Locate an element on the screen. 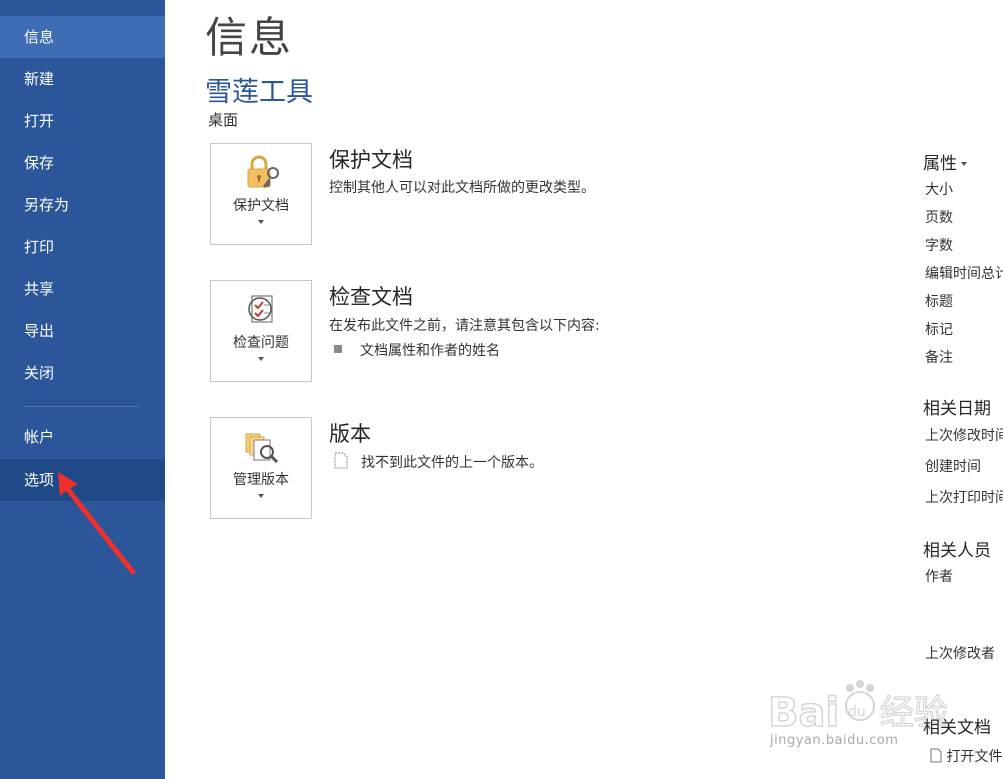 Image resolution: width=1003 pixels, height=779 pixels. nav-item-export: 导出 is located at coordinates (82, 331).